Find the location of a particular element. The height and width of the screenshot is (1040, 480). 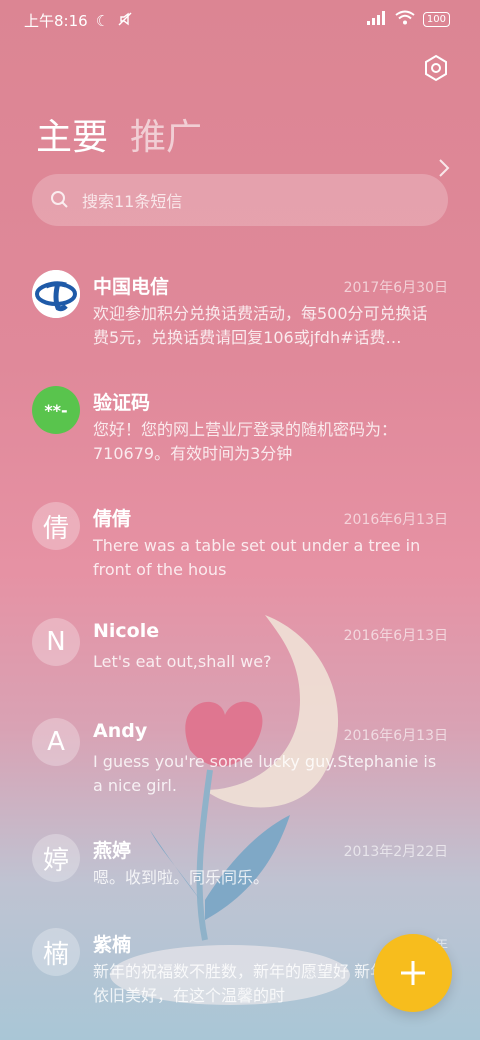

settings-button is located at coordinates (436, 68).